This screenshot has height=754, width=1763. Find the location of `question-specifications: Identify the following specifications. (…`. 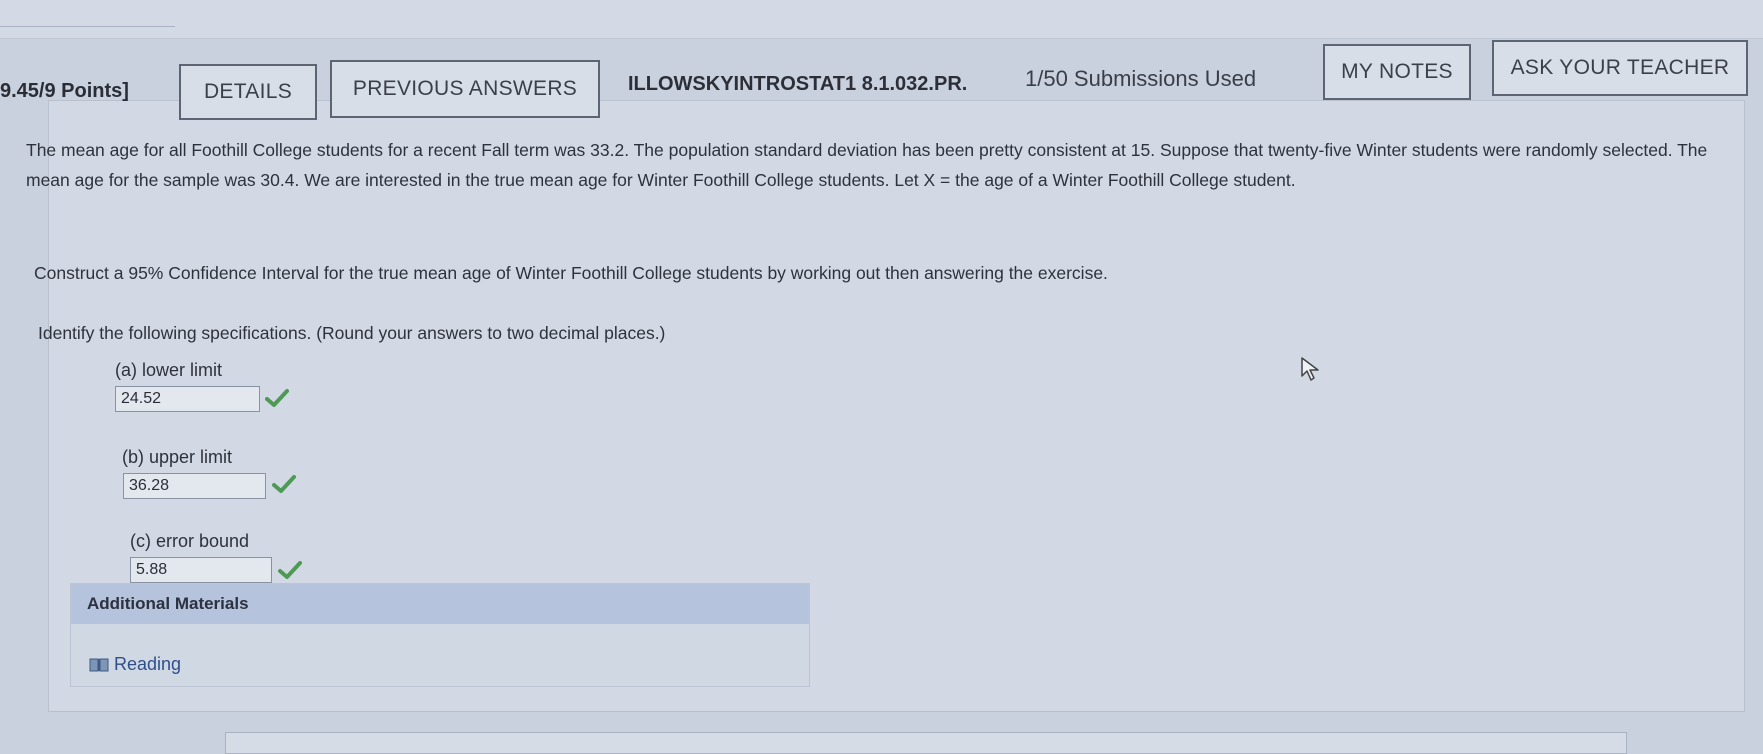

question-specifications: Identify the following specifications. (… is located at coordinates (352, 333).